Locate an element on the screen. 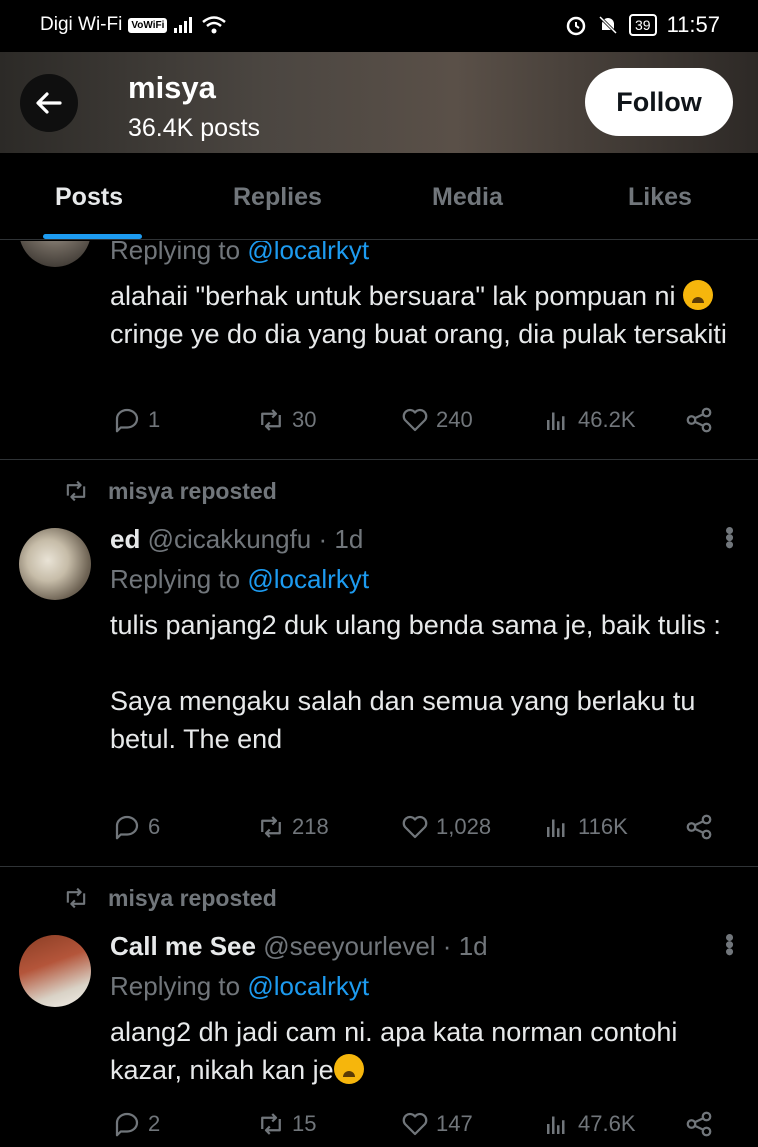 The image size is (758, 1147). tweet-actions: 6 218 1,028 116K is located at coordinates (379, 832).